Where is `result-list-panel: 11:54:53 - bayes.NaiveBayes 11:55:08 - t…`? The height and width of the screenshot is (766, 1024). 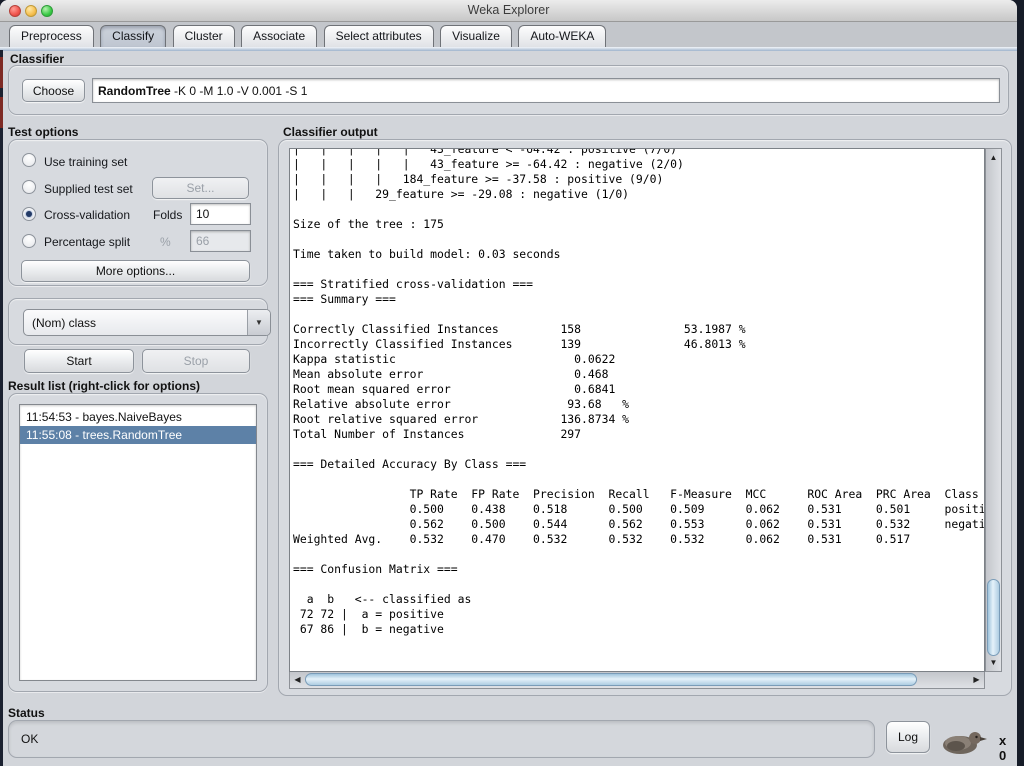
result-list-panel: 11:54:53 - bayes.NaiveBayes 11:55:08 - t… is located at coordinates (138, 542).